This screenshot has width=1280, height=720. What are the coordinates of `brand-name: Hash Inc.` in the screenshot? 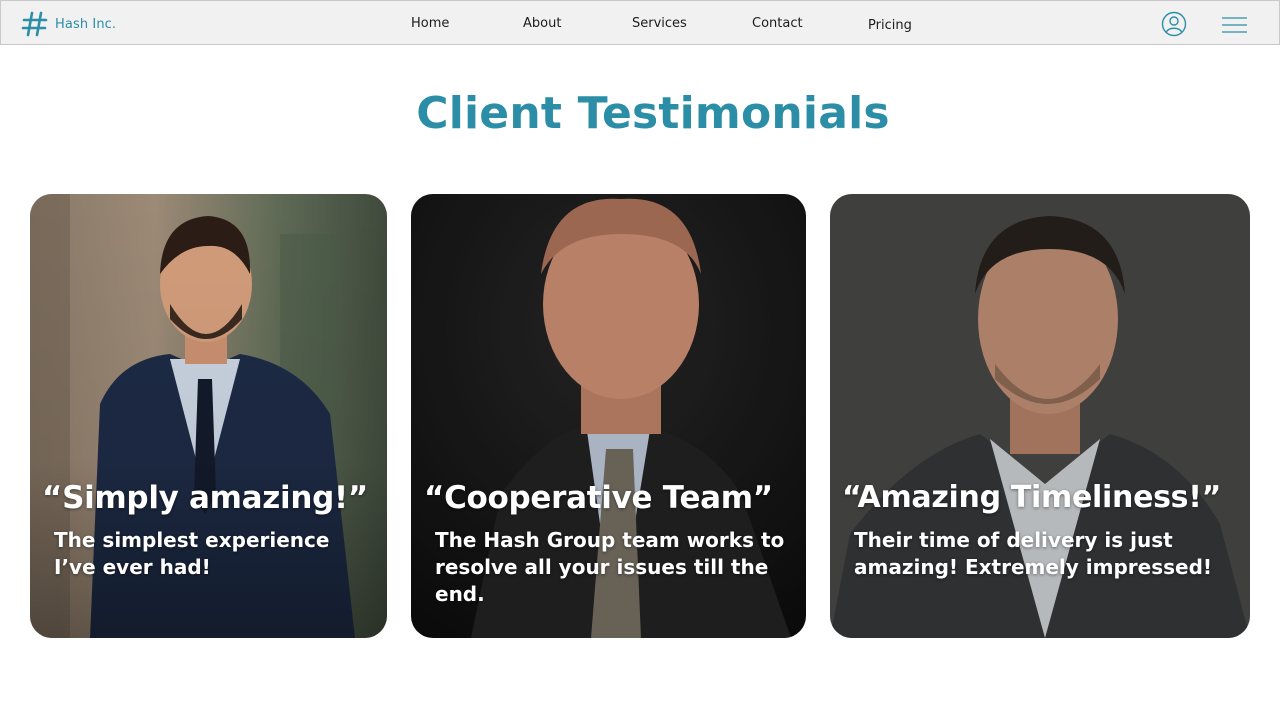 It's located at (86, 24).